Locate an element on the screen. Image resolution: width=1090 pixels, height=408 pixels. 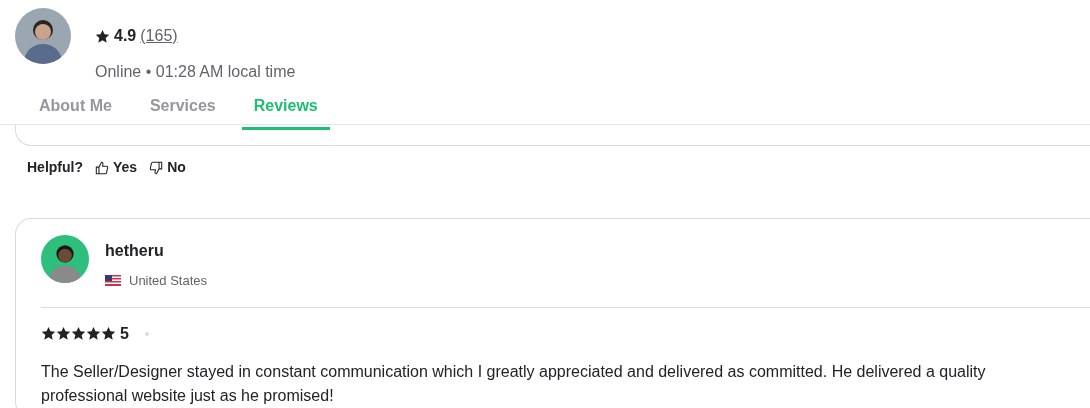
review-text: The Seller/Designer stayed in constant communication which I greatly appreciated and delivered as committed. He delivered a quality professional website just as he promised! is located at coordinates (514, 383).